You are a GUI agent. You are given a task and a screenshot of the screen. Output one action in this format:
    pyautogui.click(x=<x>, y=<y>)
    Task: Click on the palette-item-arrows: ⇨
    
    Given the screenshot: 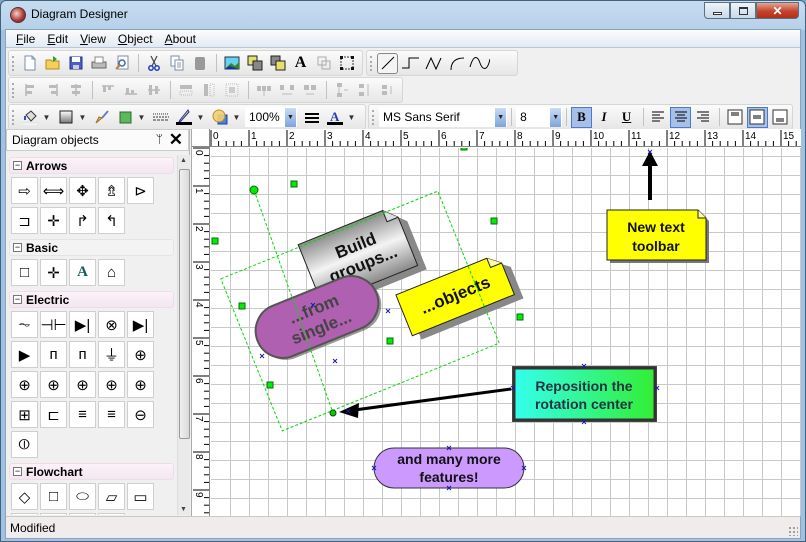 What is the action you would take?
    pyautogui.click(x=24, y=190)
    